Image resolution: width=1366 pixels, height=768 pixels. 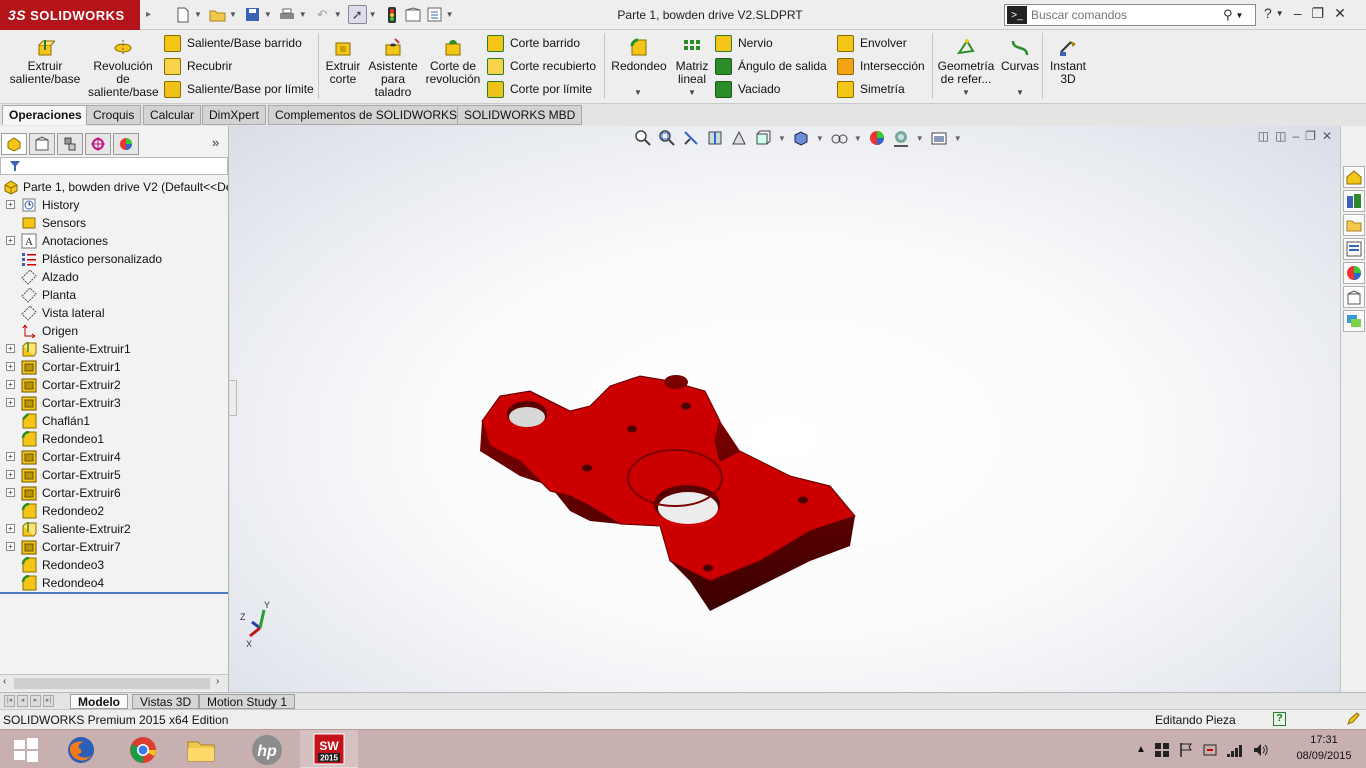 I want to click on tab-motion-study: Motion Study 1, so click(x=247, y=701).